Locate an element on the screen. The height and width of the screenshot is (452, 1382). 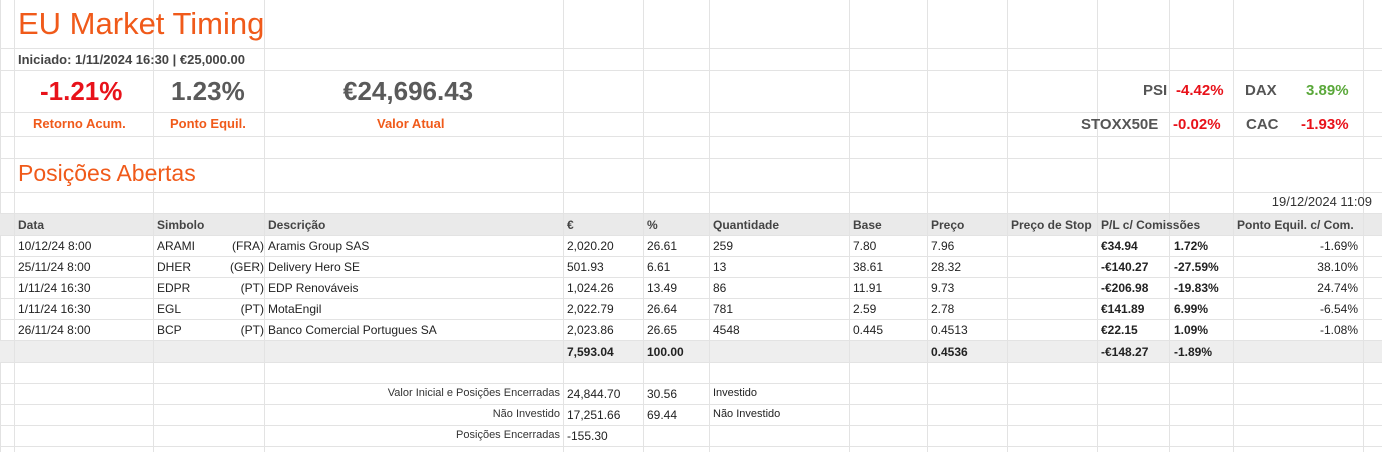
col-header-stop: Preço de Stop is located at coordinates (1051, 225).